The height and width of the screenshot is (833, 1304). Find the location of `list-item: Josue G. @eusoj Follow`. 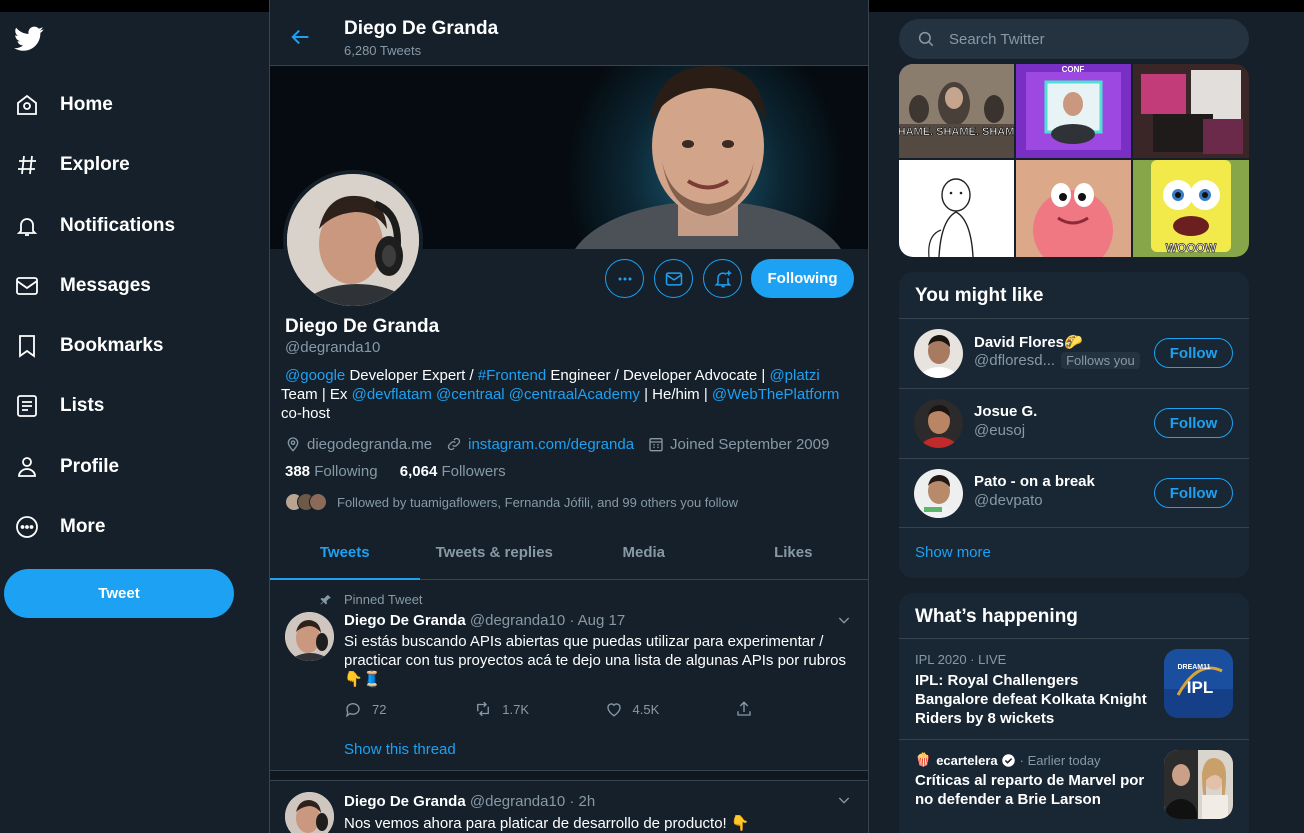

list-item: Josue G. @eusoj Follow is located at coordinates (1074, 423).